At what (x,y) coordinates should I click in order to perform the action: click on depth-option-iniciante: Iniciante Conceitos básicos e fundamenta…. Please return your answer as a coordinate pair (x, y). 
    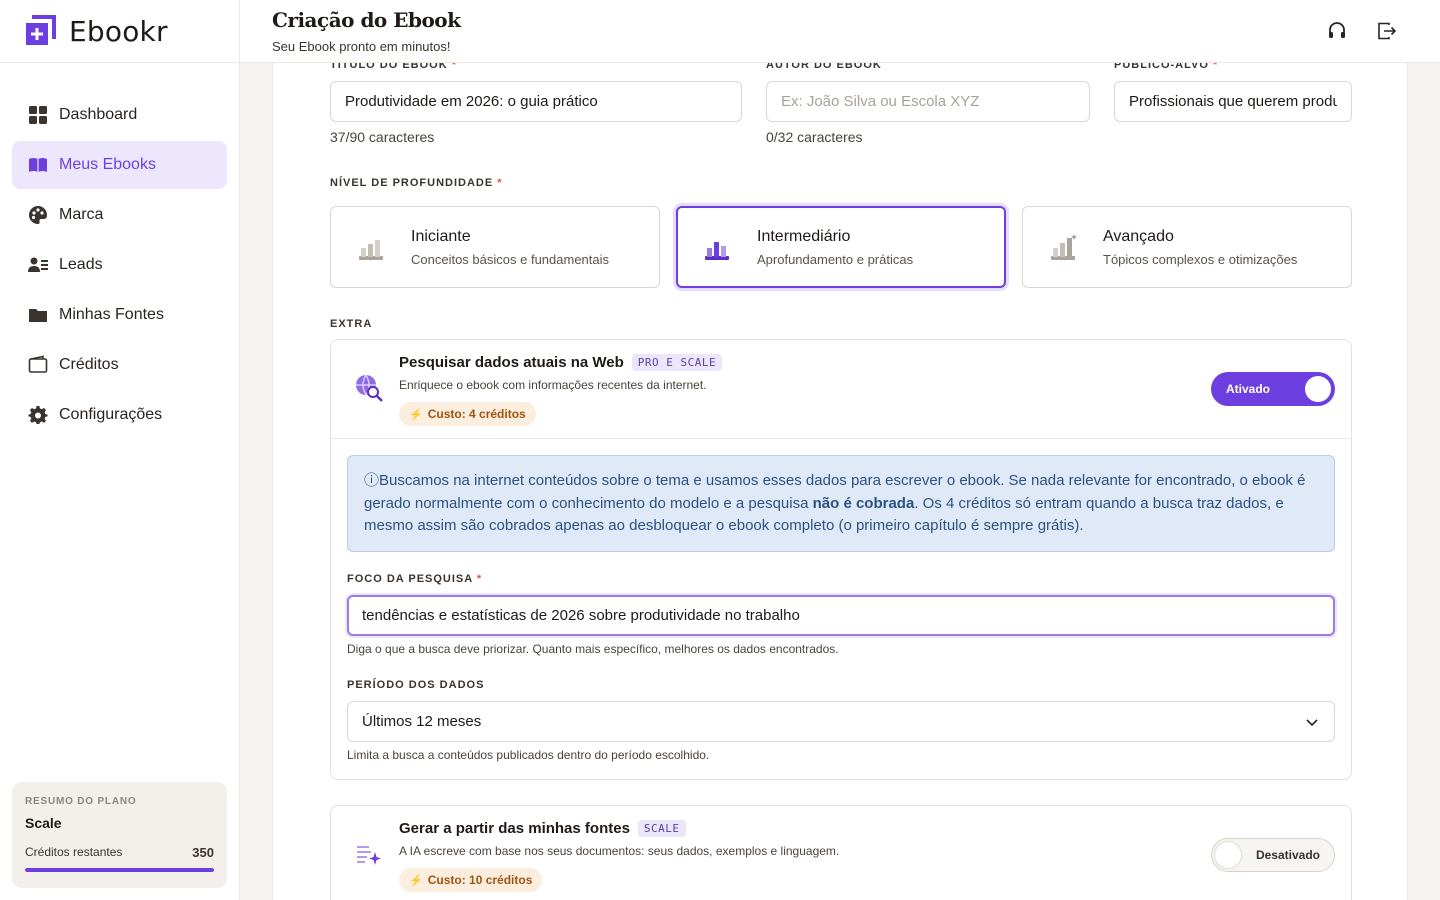
    Looking at the image, I should click on (495, 247).